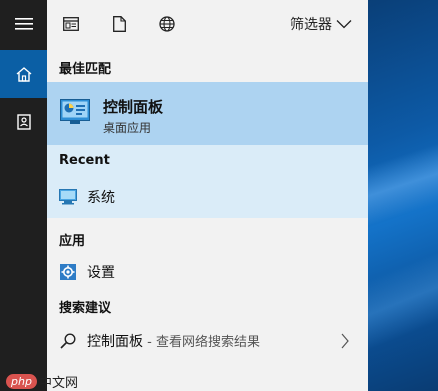  I want to click on documents-filter-button, so click(119, 24).